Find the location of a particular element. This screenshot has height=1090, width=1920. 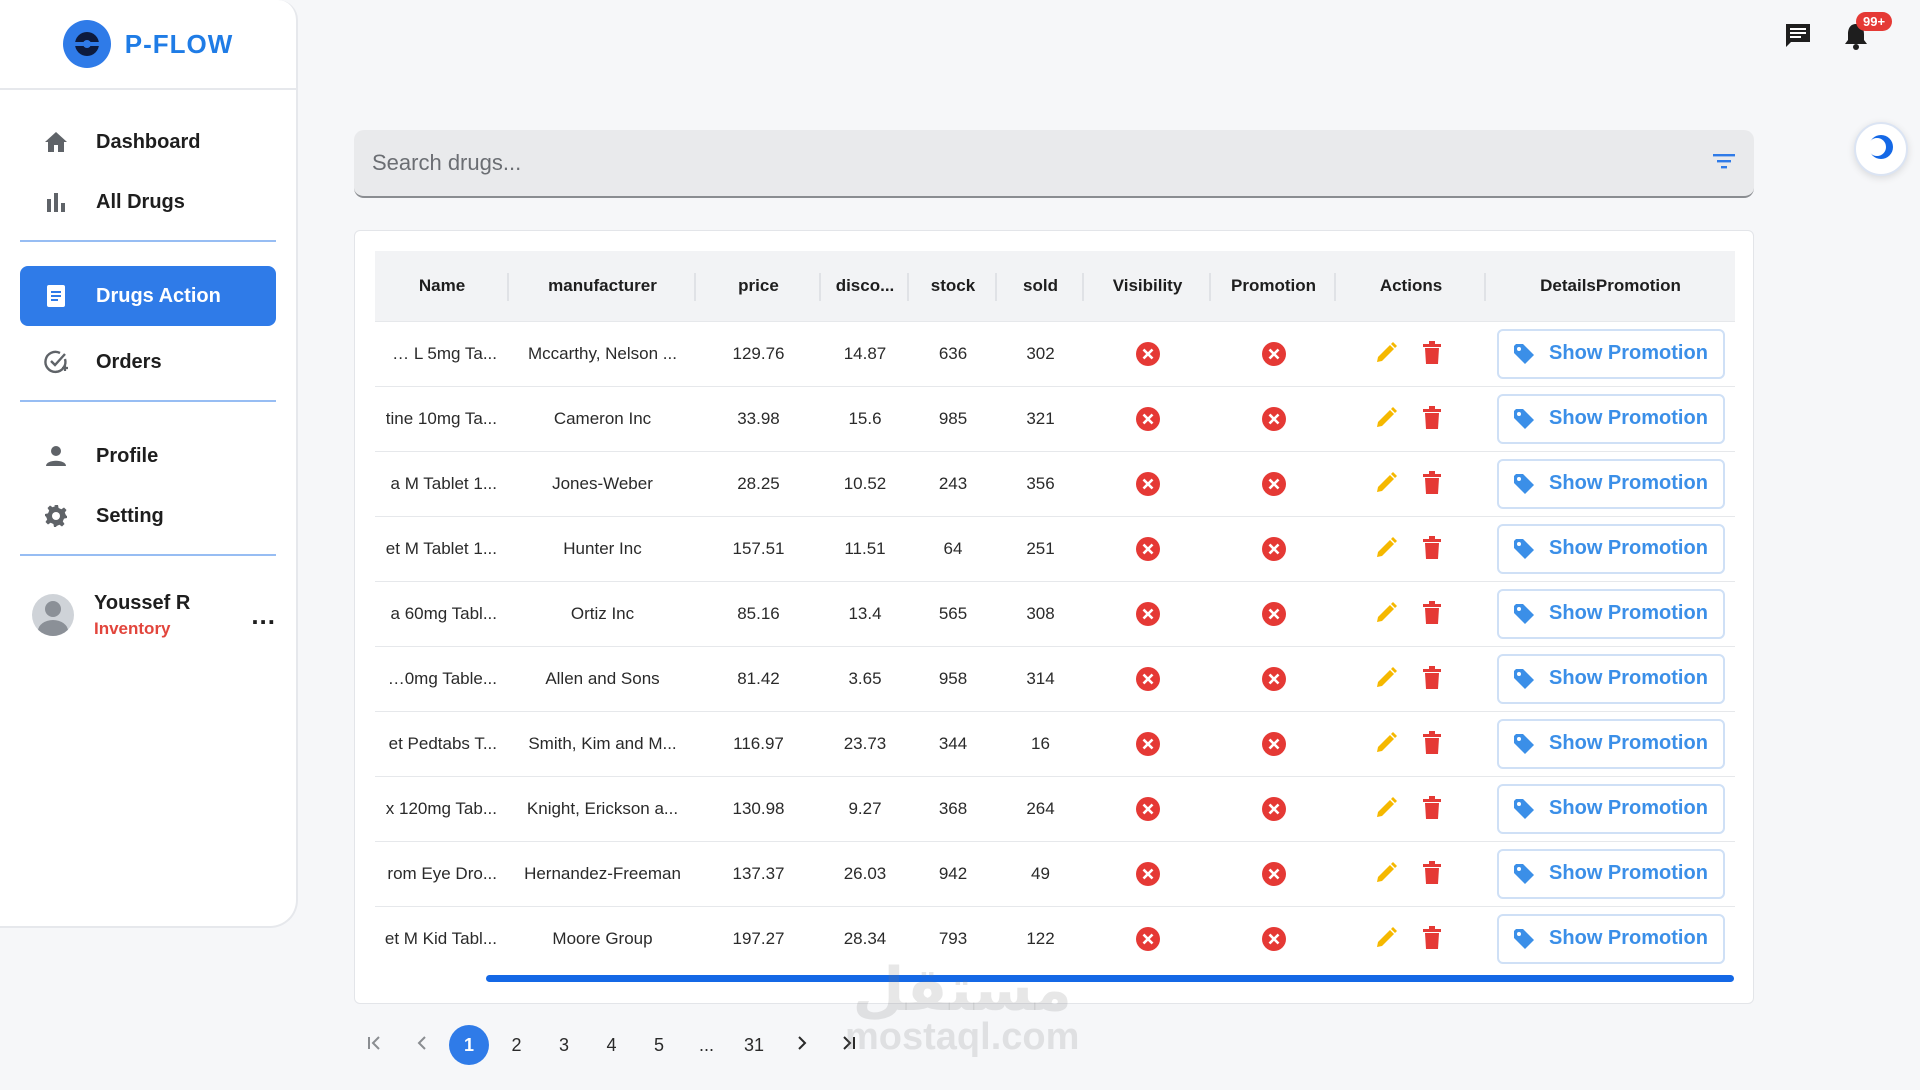

sidebar-item-all-drugs: All Drugs is located at coordinates (148, 202).